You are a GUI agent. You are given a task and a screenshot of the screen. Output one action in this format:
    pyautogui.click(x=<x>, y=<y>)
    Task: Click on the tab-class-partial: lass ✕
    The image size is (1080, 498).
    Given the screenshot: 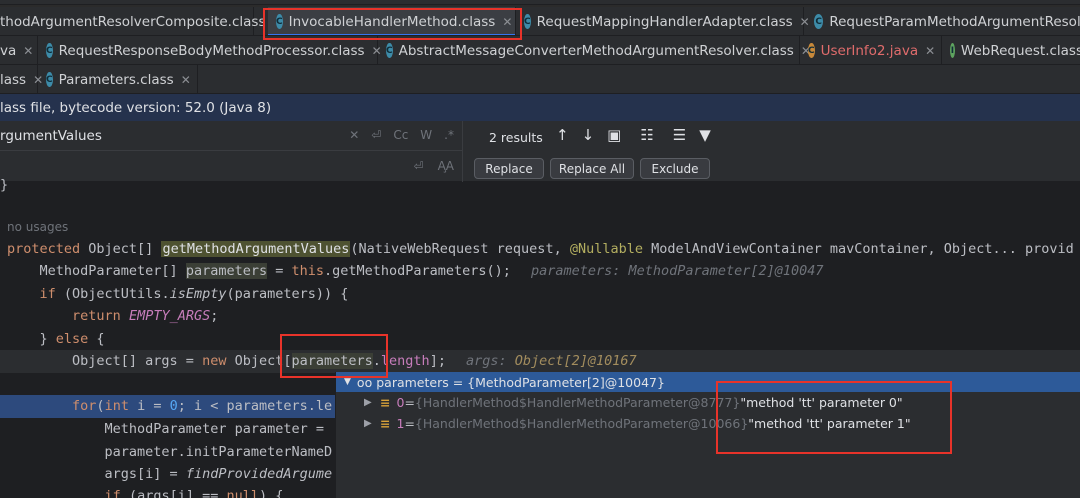 What is the action you would take?
    pyautogui.click(x=21, y=79)
    